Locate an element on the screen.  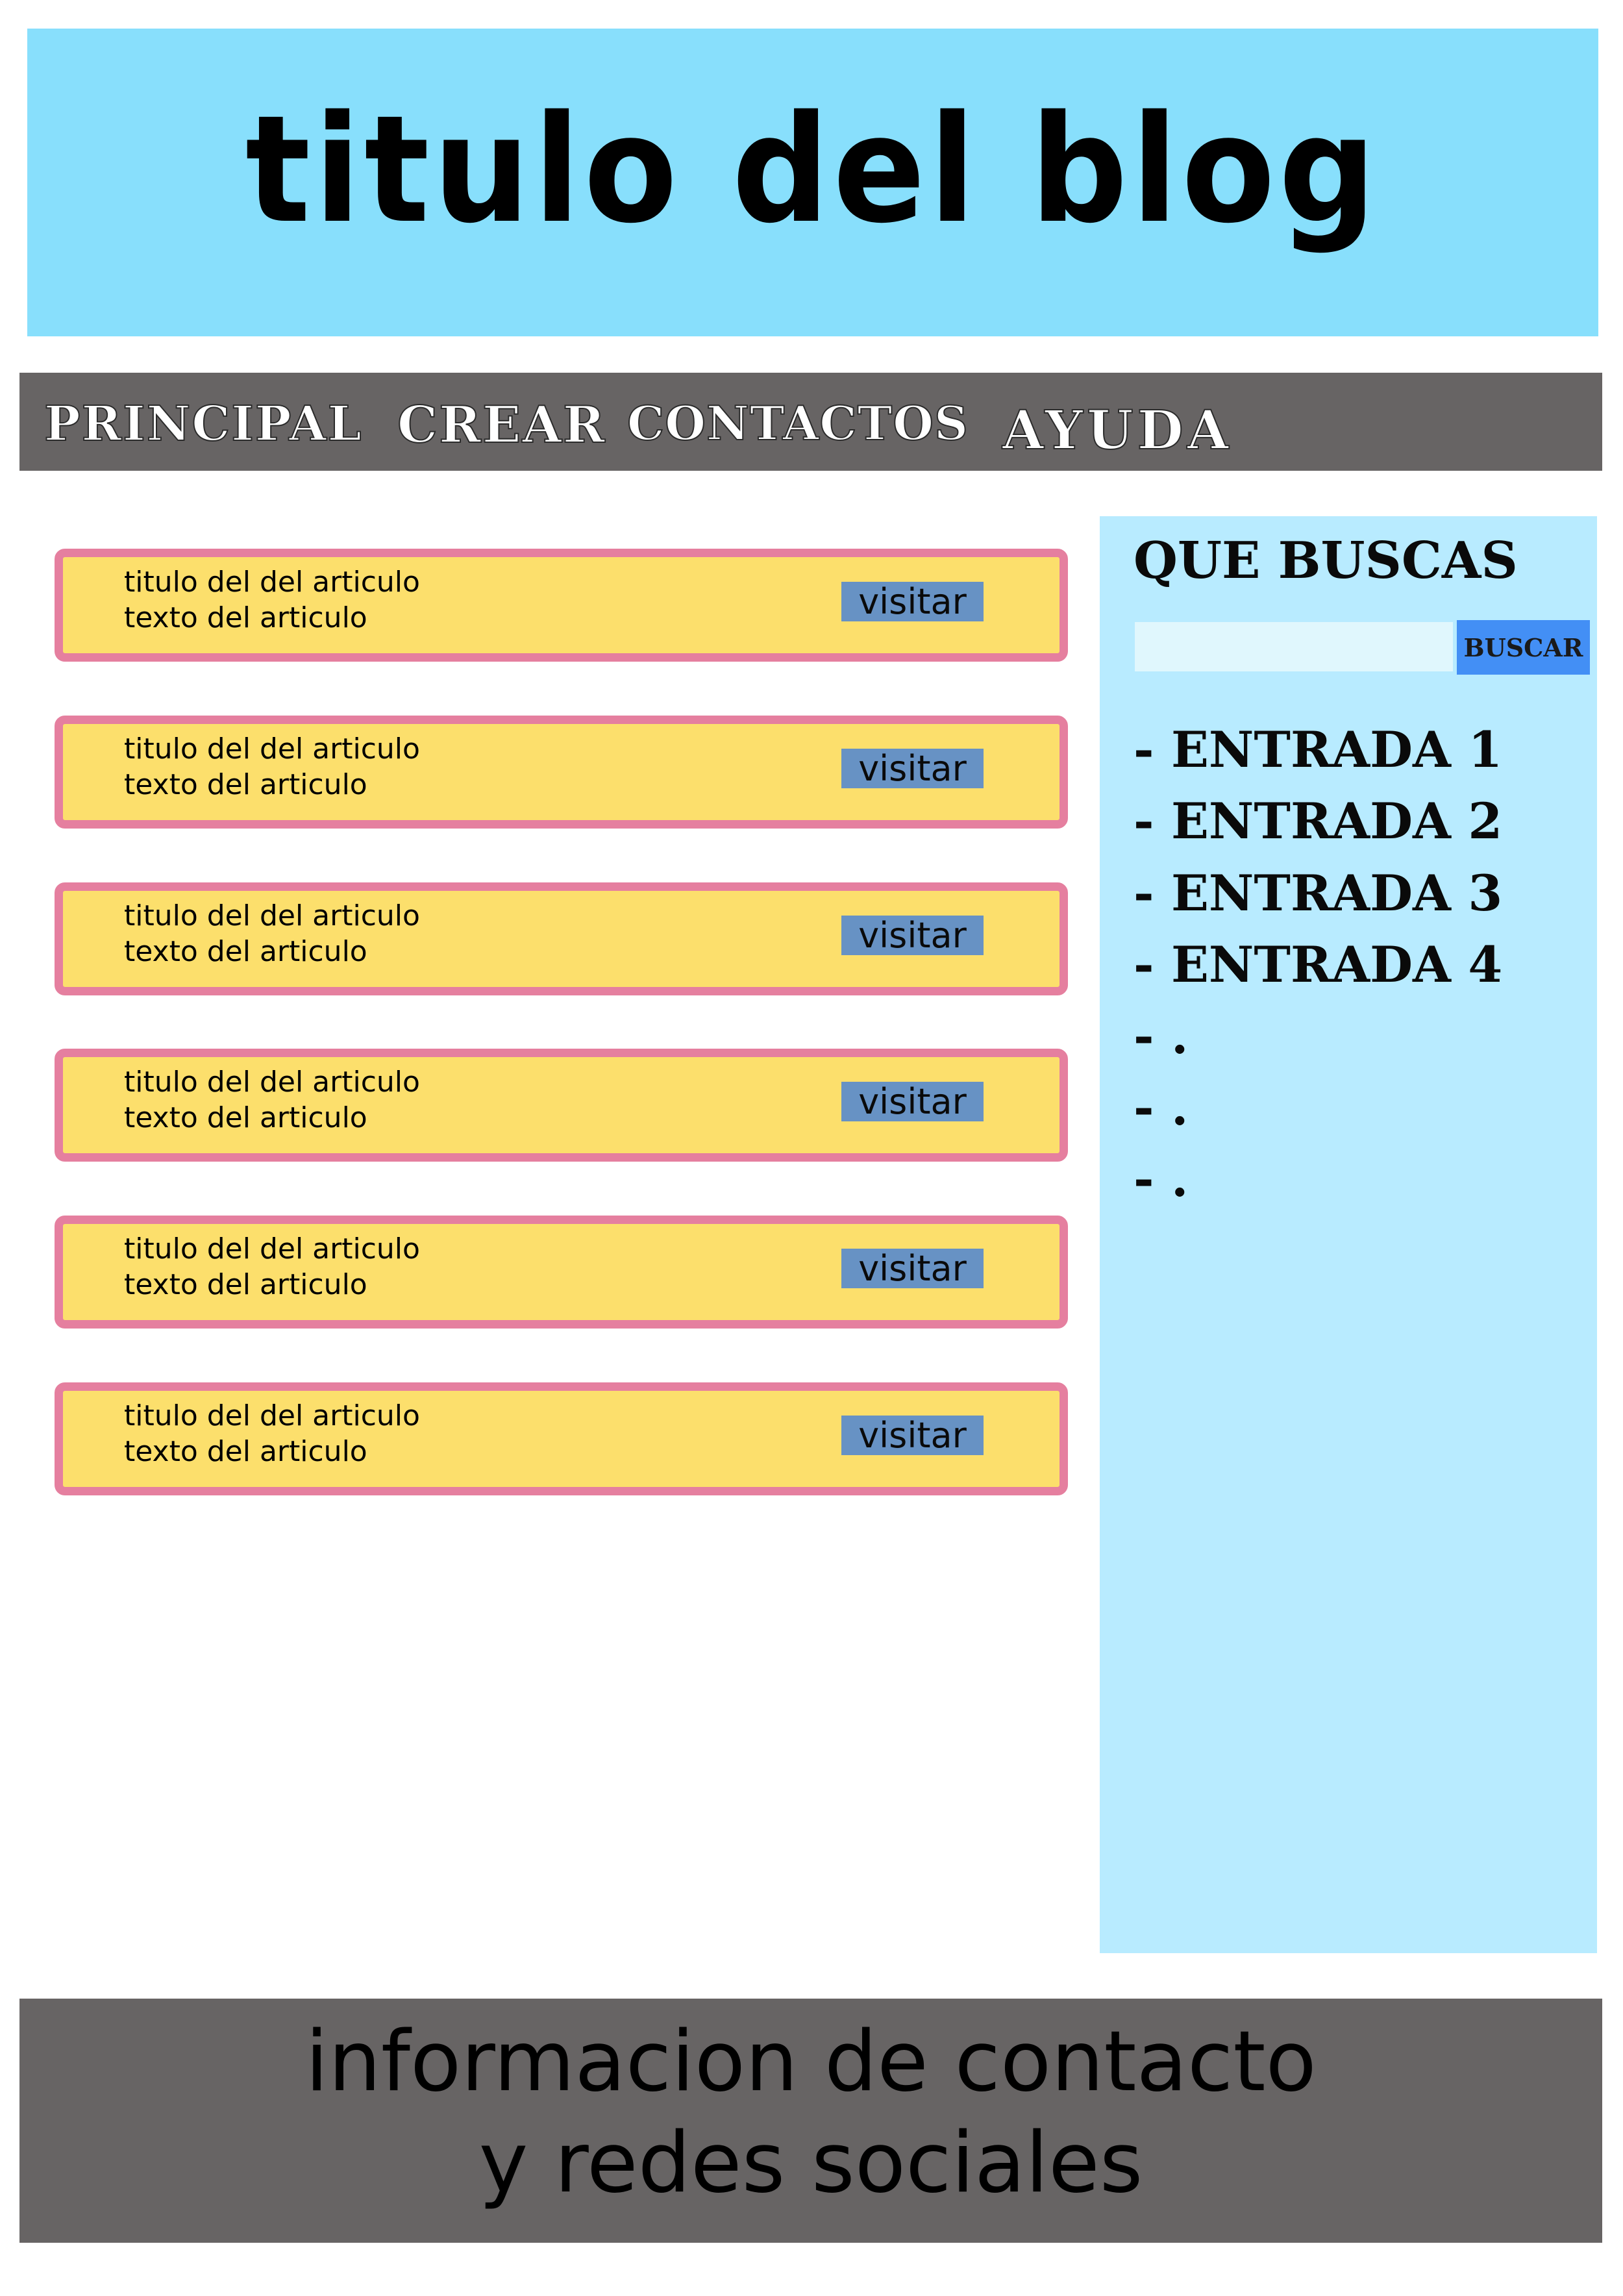
footer-line-1: informacion de contacto is located at coordinates (811, 2062).